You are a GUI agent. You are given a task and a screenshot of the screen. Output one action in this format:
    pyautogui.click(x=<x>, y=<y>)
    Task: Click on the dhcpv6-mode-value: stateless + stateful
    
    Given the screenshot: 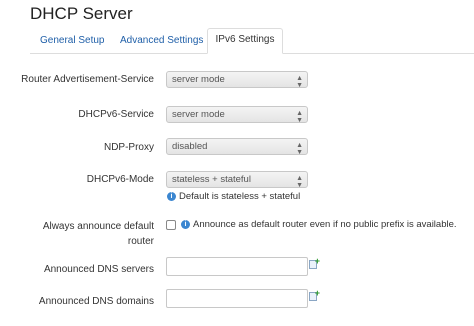 What is the action you would take?
    pyautogui.click(x=211, y=179)
    